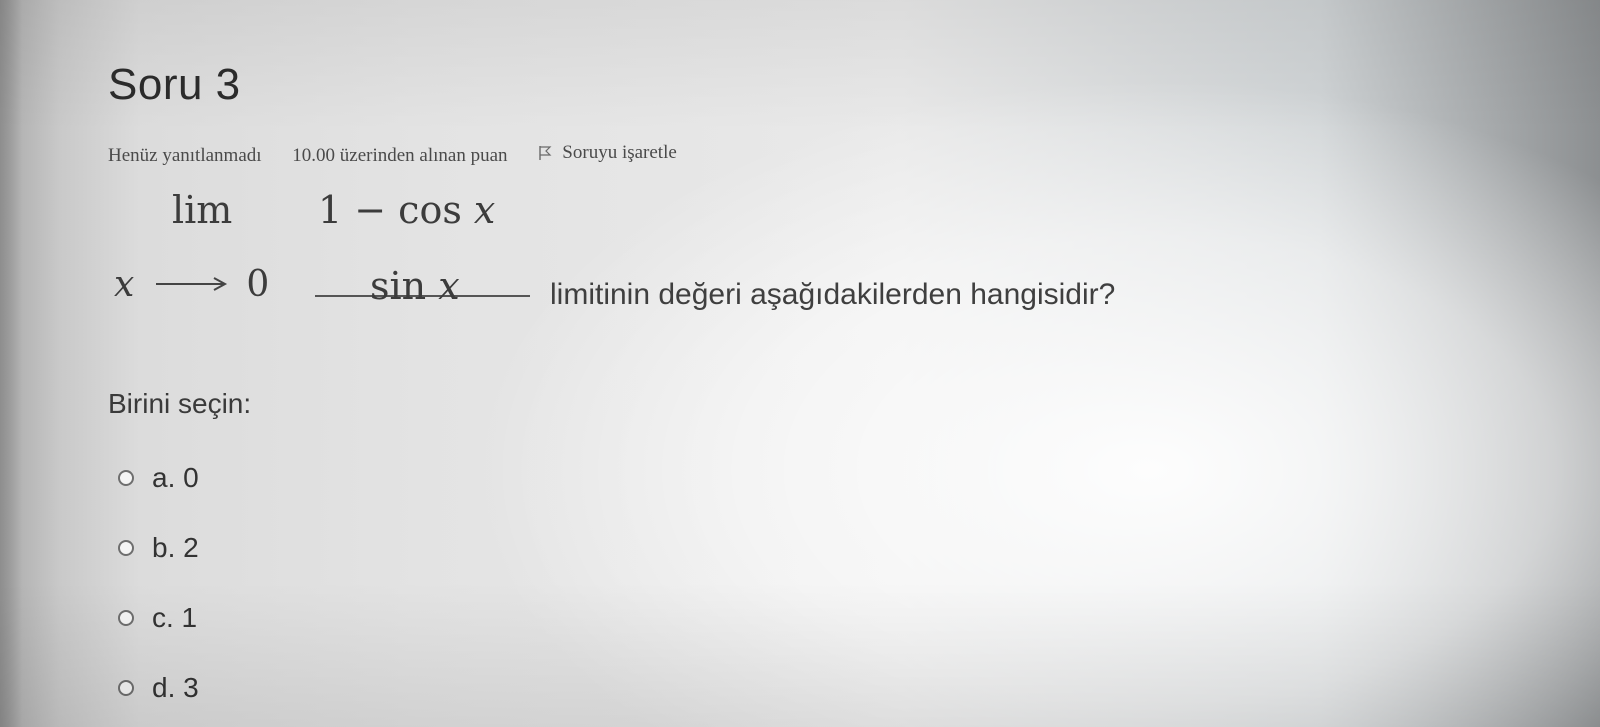  Describe the element at coordinates (124, 284) in the screenshot. I see `math-variable: x` at that location.